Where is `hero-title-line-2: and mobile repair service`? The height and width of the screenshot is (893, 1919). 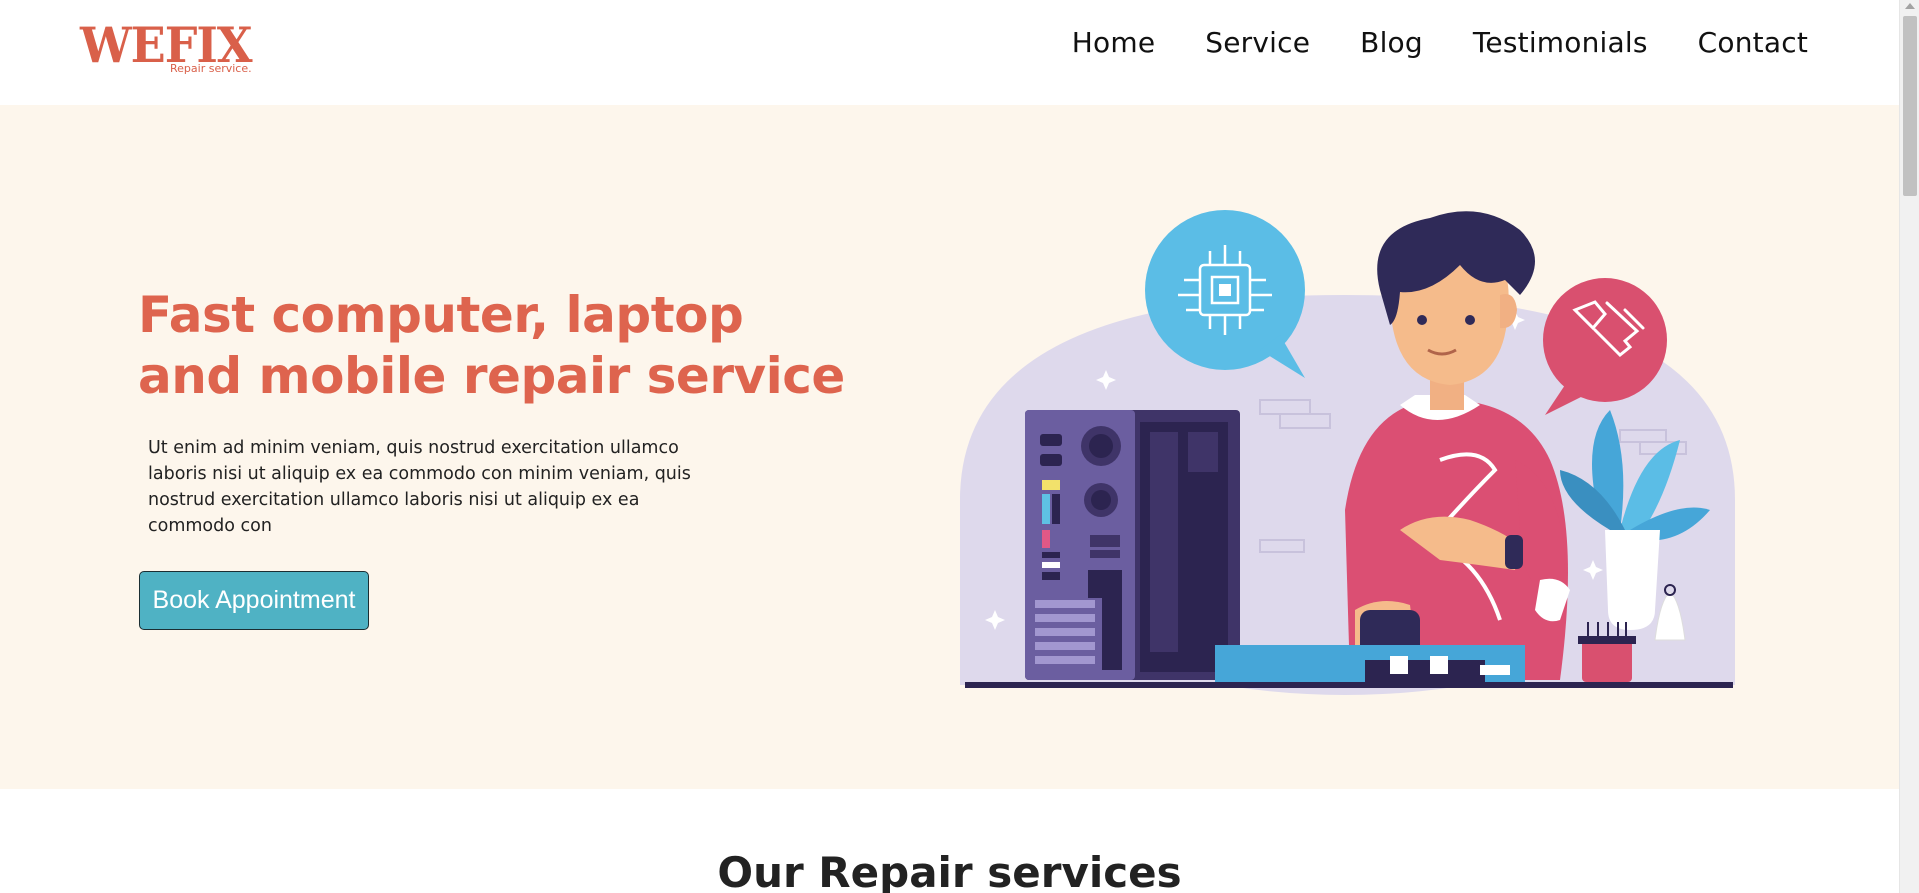
hero-title-line-2: and mobile repair service is located at coordinates (491, 376).